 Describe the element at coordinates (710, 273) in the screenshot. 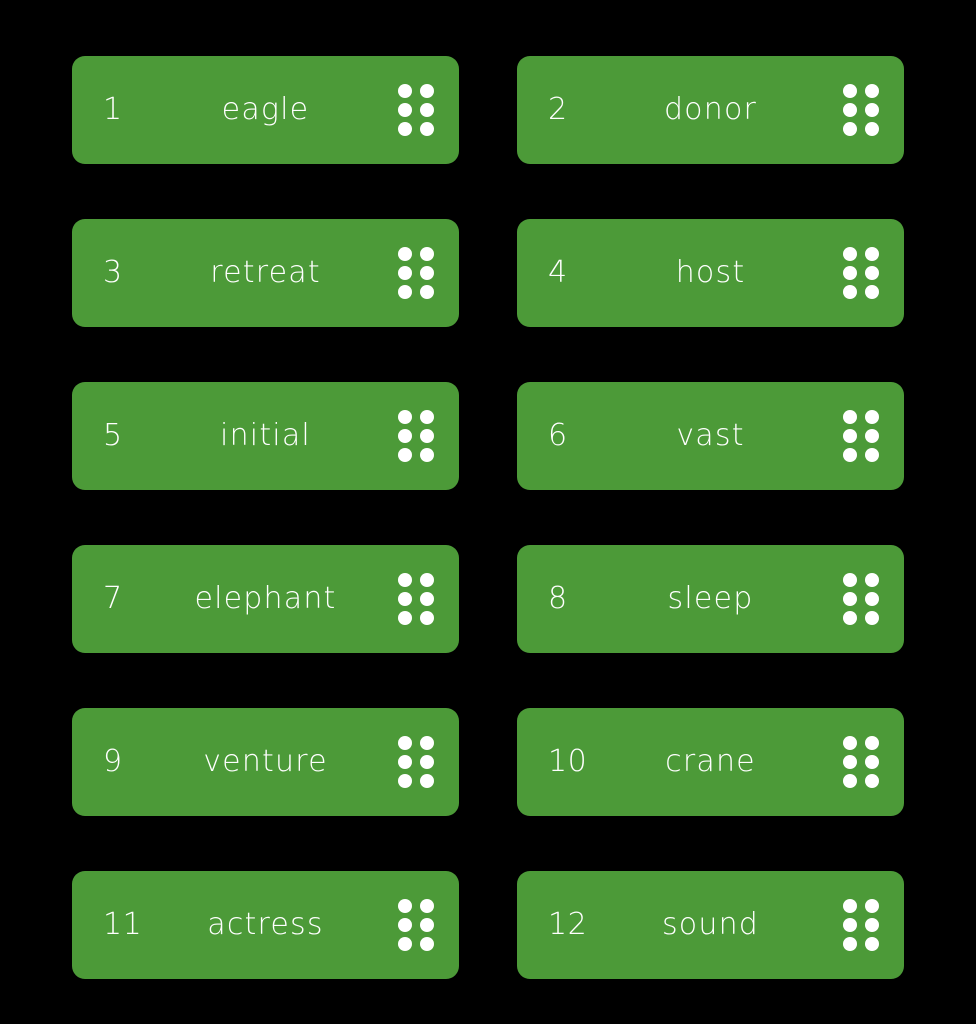

I see `word-card: 4 host` at that location.